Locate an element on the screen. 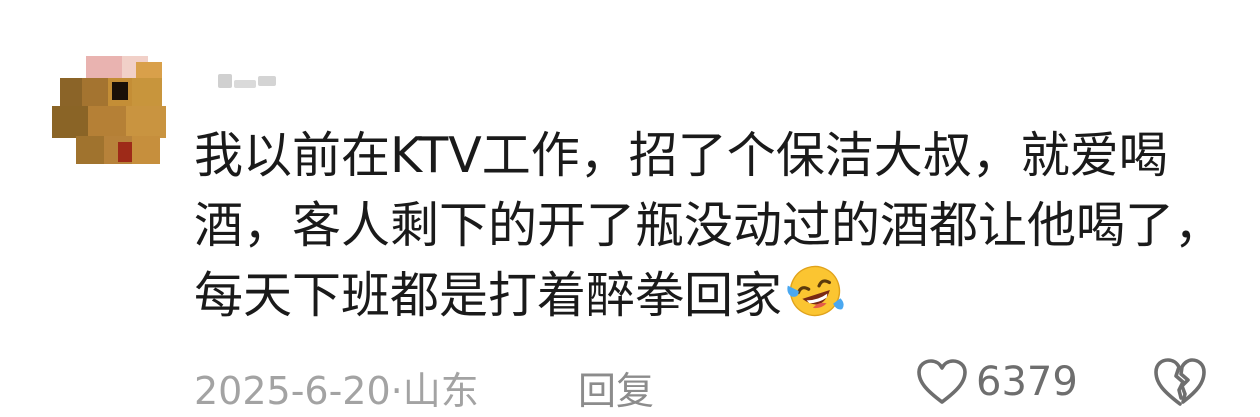 The width and height of the screenshot is (1260, 417). broken-heart-icon is located at coordinates (1180, 382).